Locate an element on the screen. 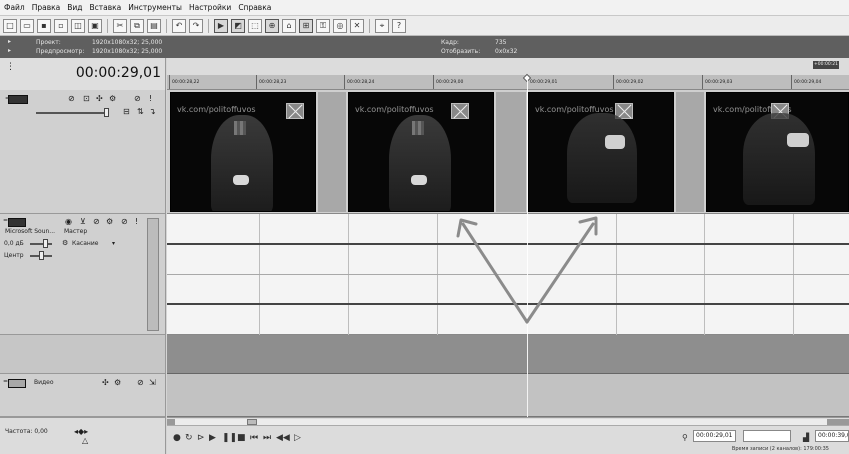 The image size is (849, 454). next-frame-icon: ▷ is located at coordinates (297, 438).